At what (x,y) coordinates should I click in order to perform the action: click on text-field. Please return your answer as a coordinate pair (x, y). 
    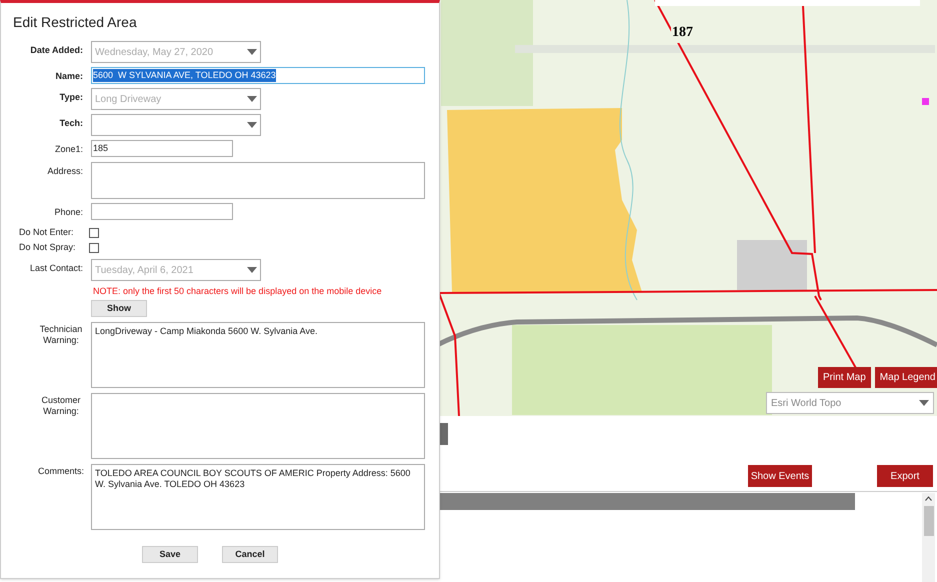
    Looking at the image, I should click on (162, 211).